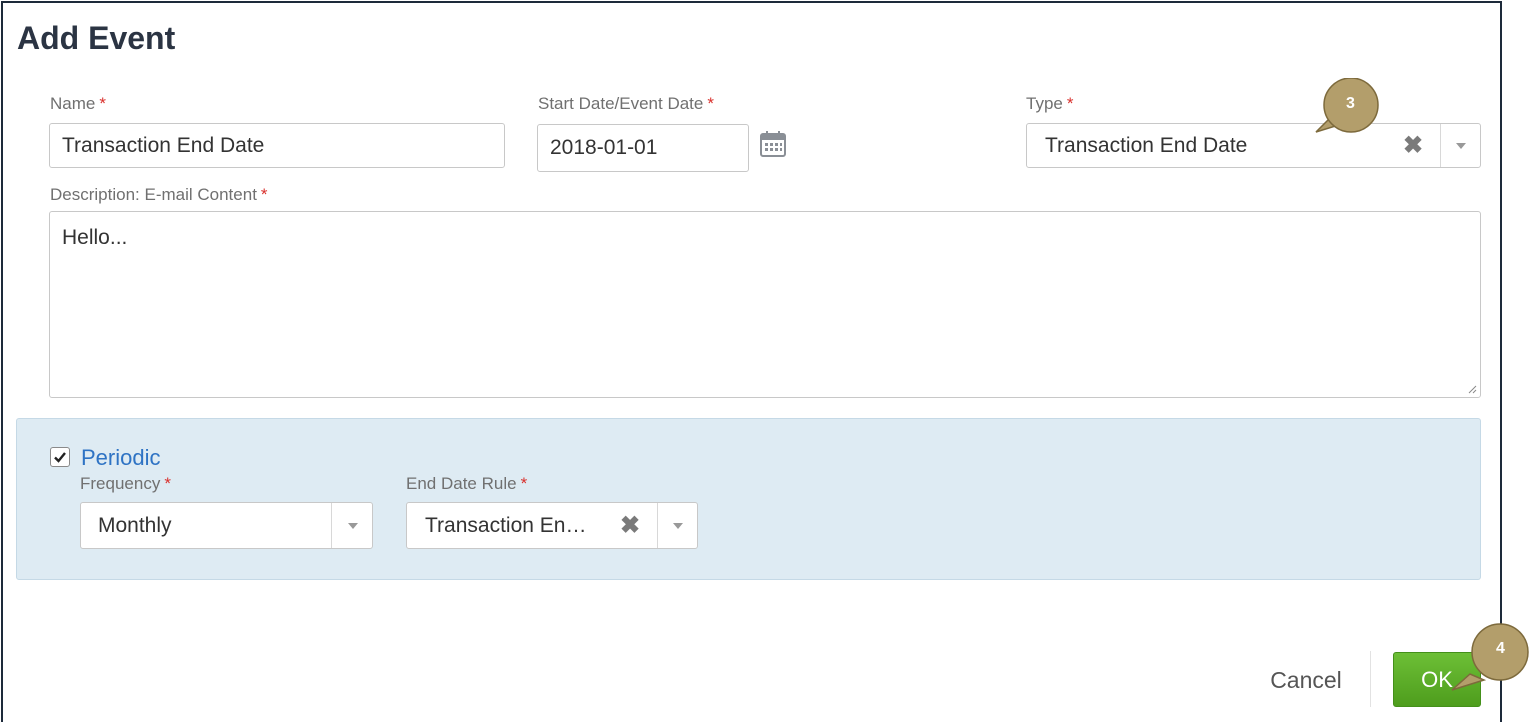  What do you see at coordinates (153, 194) in the screenshot?
I see `description-label-text: Description: E-mail Content` at bounding box center [153, 194].